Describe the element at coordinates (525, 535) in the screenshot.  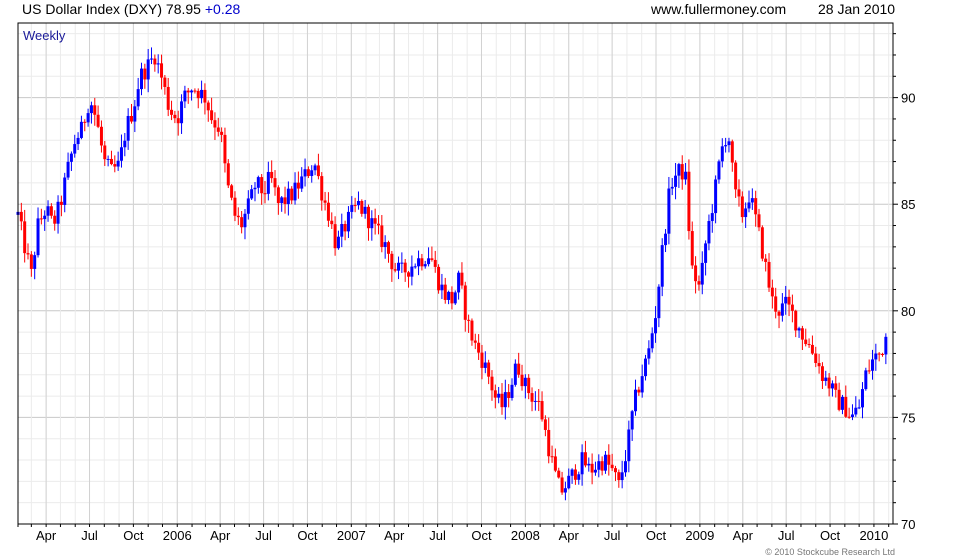
I see `x-tick-label: 2008` at that location.